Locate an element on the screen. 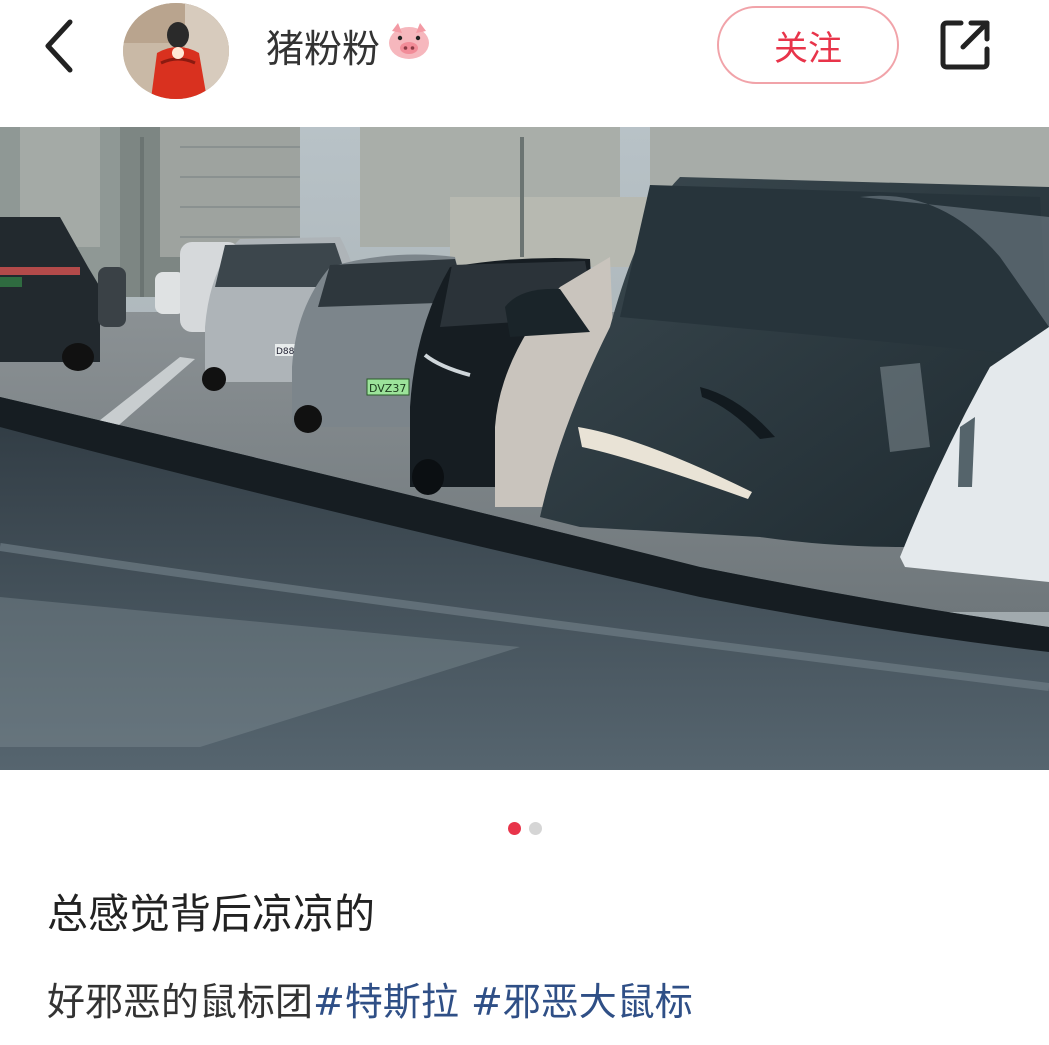 The image size is (1049, 1045). hashtag-evil-mouse: #邪恶大鼠标 is located at coordinates (582, 1002).